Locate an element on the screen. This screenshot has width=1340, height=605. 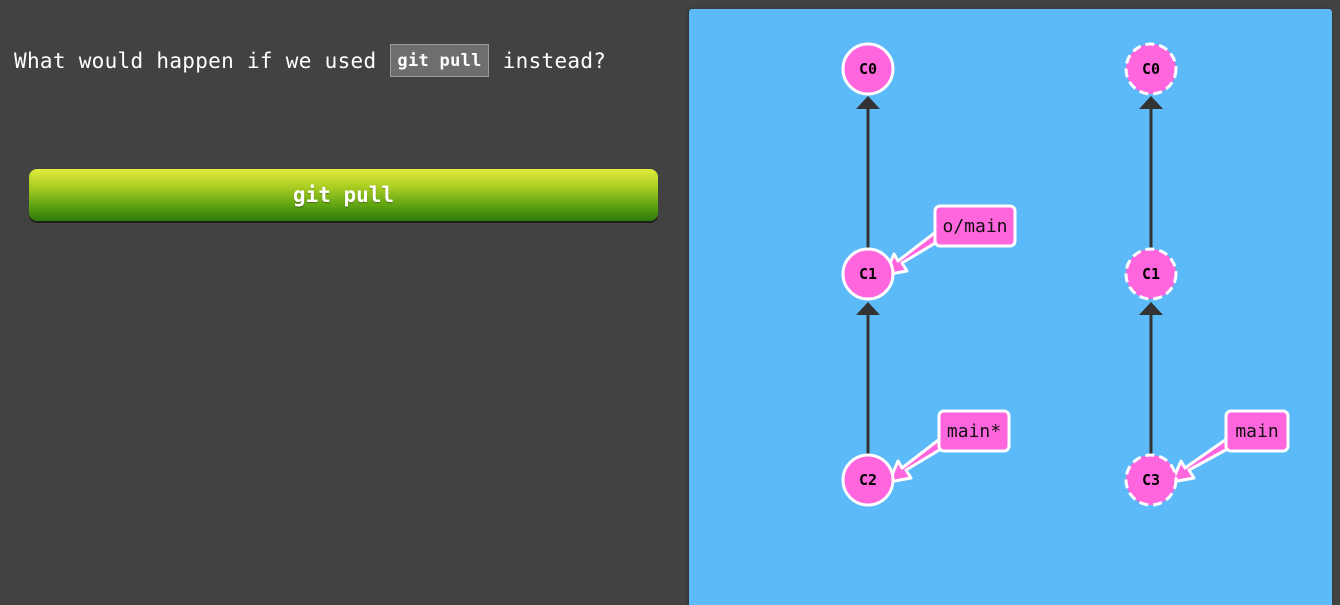
commit-node-c0: C0 is located at coordinates (868, 69).